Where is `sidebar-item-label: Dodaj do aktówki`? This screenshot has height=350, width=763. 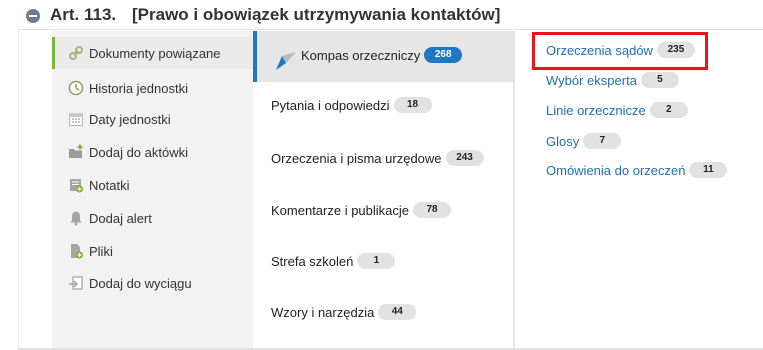 sidebar-item-label: Dodaj do aktówki is located at coordinates (138, 152).